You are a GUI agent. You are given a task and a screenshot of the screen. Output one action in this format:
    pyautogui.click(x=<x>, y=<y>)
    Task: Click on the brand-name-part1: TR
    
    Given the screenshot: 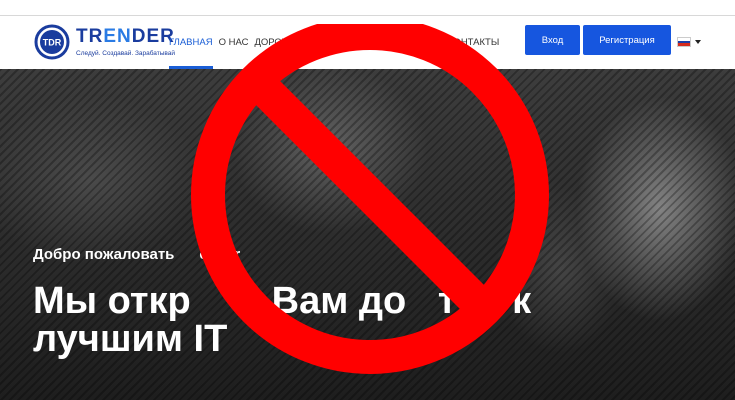 What is the action you would take?
    pyautogui.click(x=90, y=36)
    